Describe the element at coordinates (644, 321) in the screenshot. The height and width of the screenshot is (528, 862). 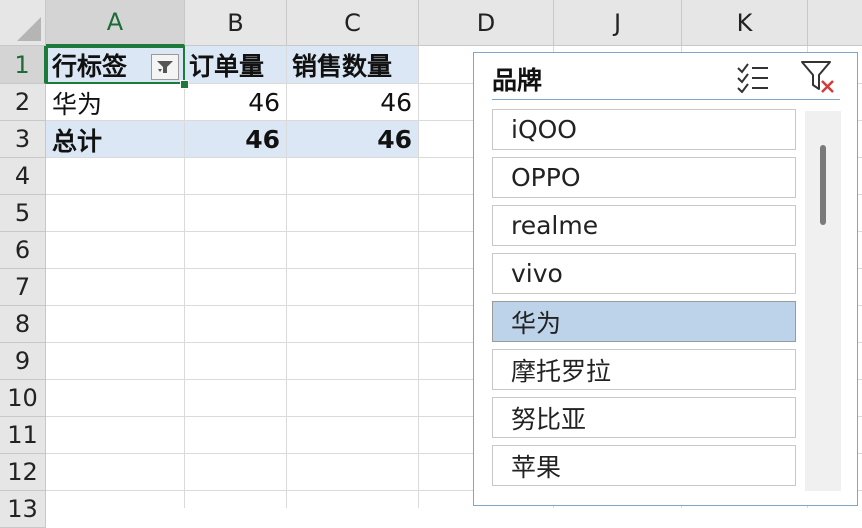
I see `slicer-item-huawei: 华为` at that location.